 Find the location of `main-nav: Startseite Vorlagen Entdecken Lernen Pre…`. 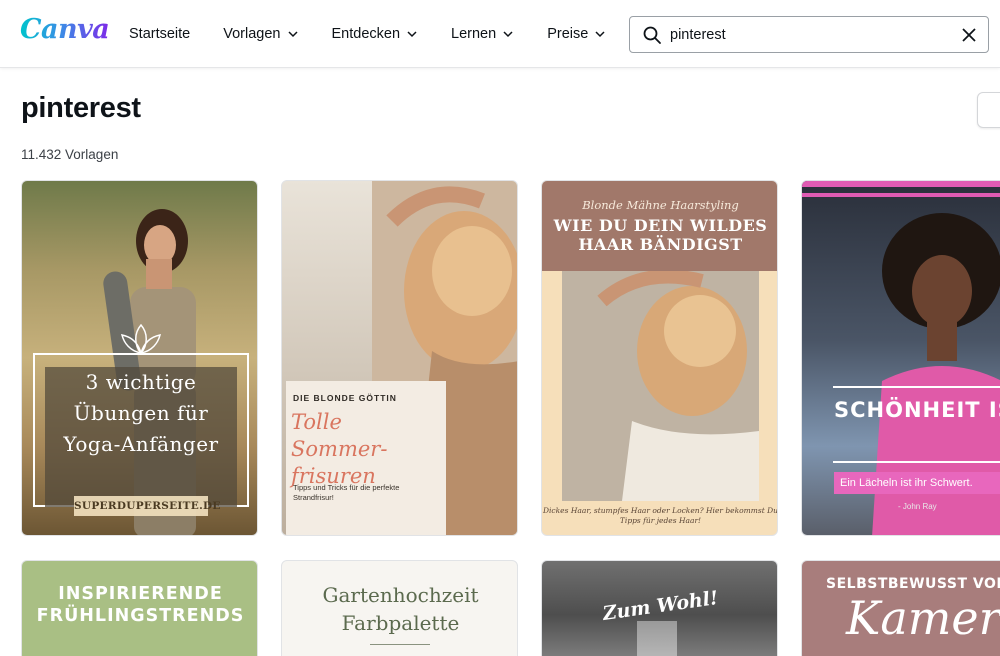

main-nav: Startseite Vorlagen Entdecken Lernen Pre… is located at coordinates (384, 34).